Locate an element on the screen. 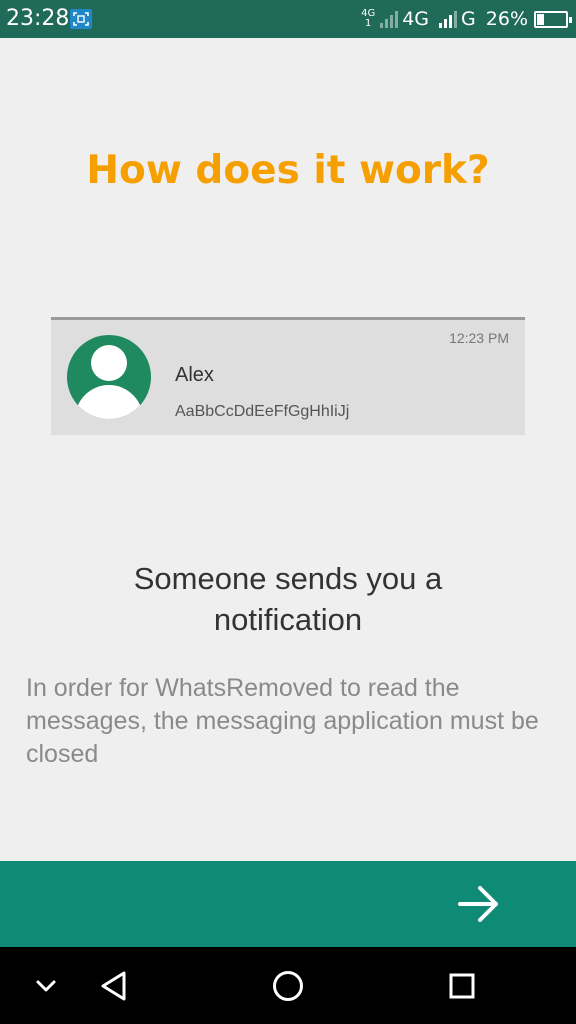 This screenshot has height=1024, width=576. battery-fill is located at coordinates (540, 19).